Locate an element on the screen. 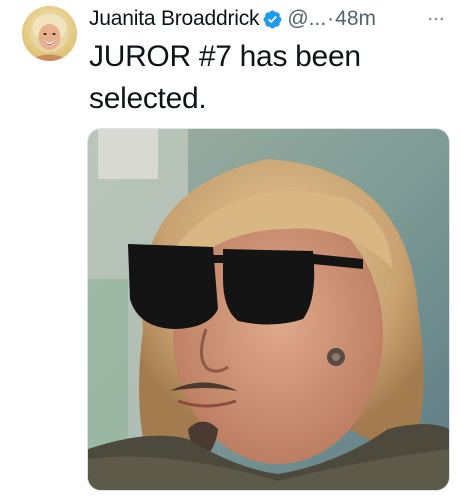 This screenshot has height=500, width=460. author-name: Juanita Broaddrick is located at coordinates (174, 19).